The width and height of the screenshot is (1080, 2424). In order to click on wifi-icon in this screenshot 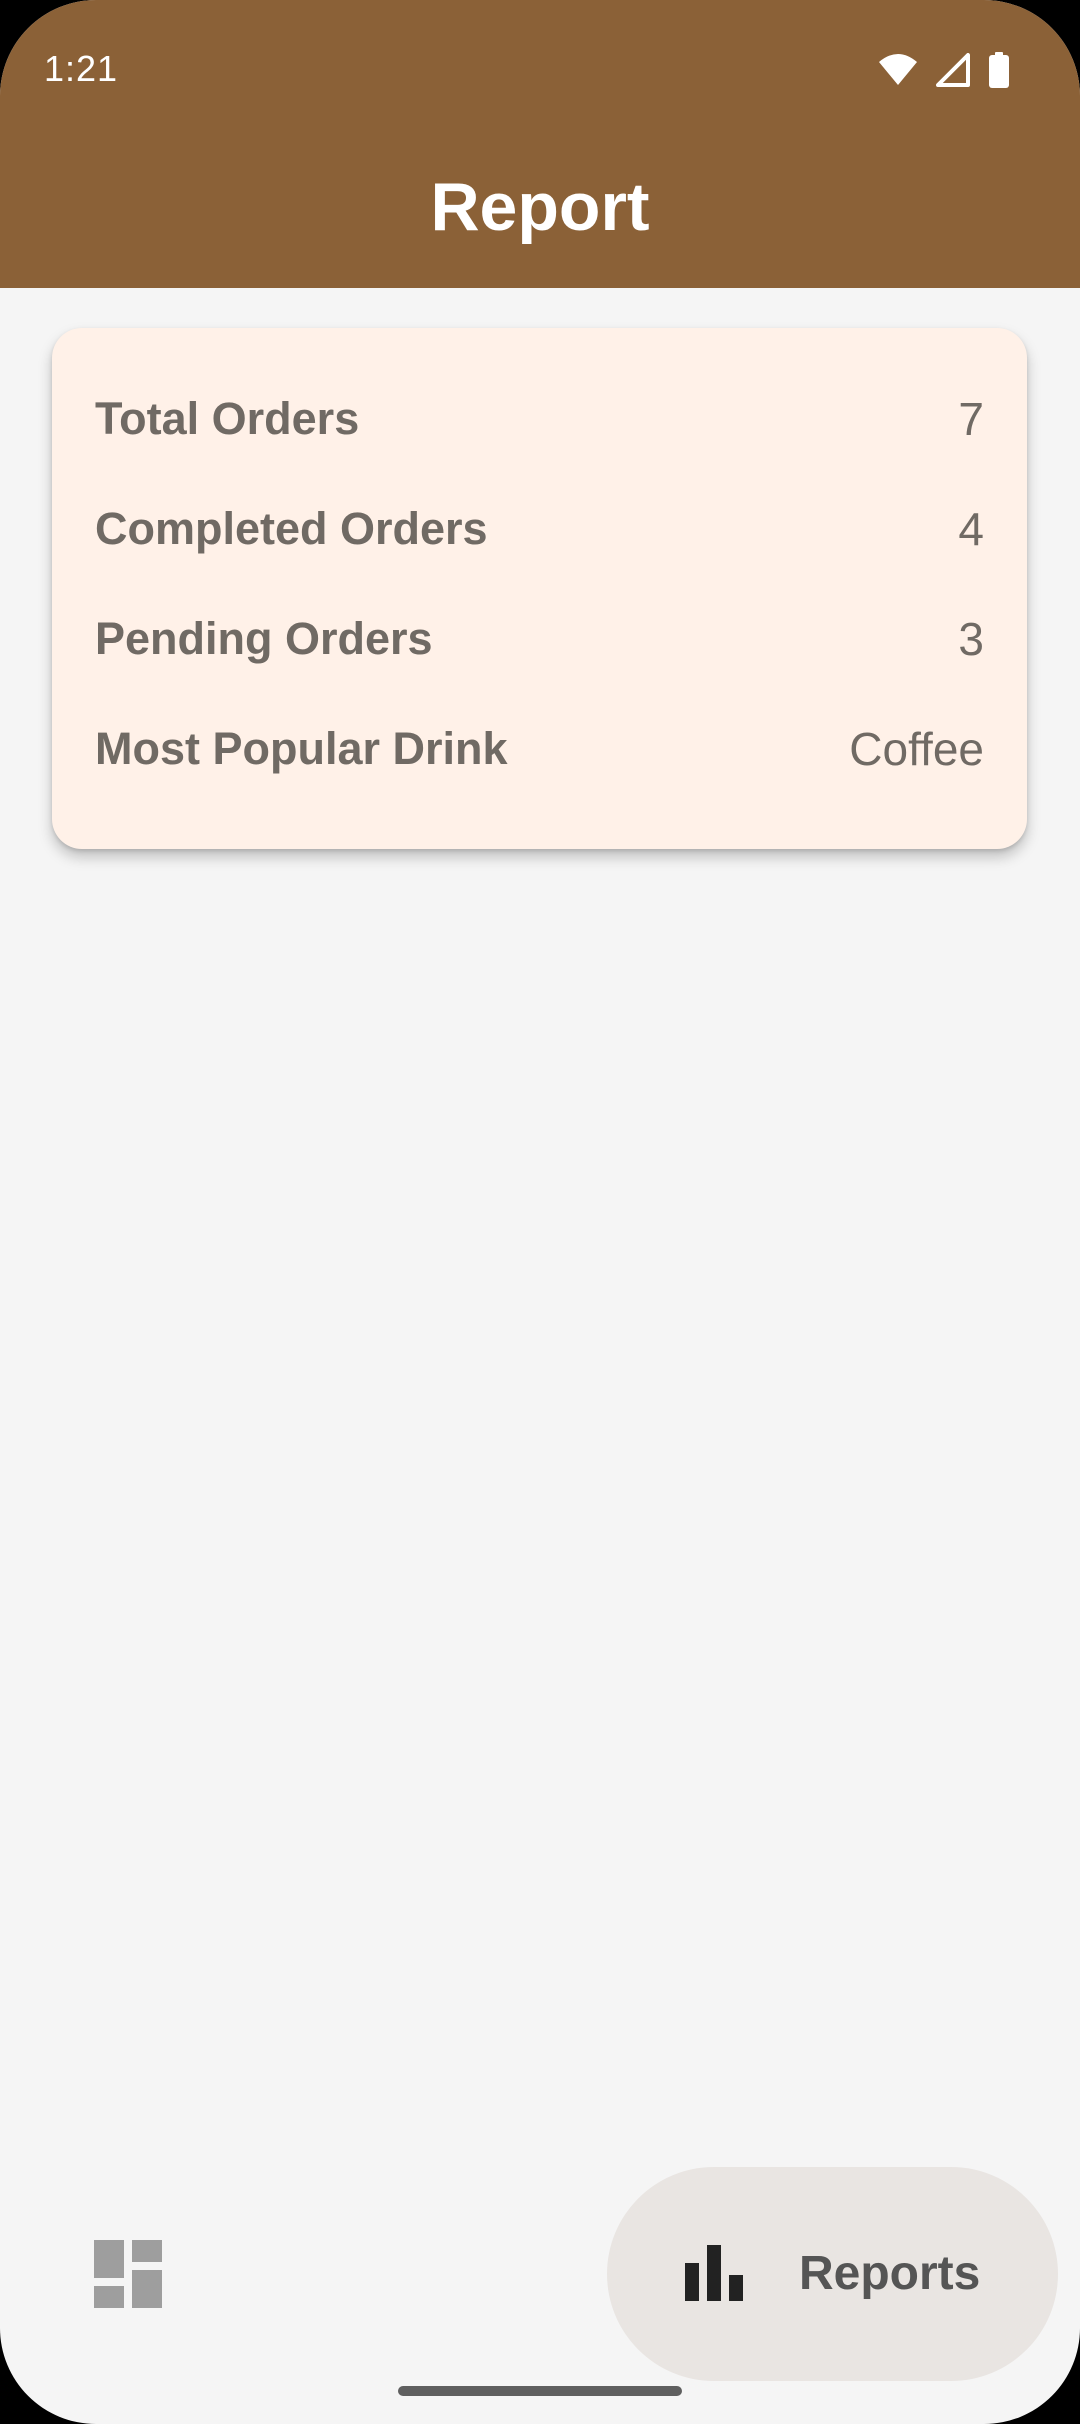, I will do `click(898, 69)`.